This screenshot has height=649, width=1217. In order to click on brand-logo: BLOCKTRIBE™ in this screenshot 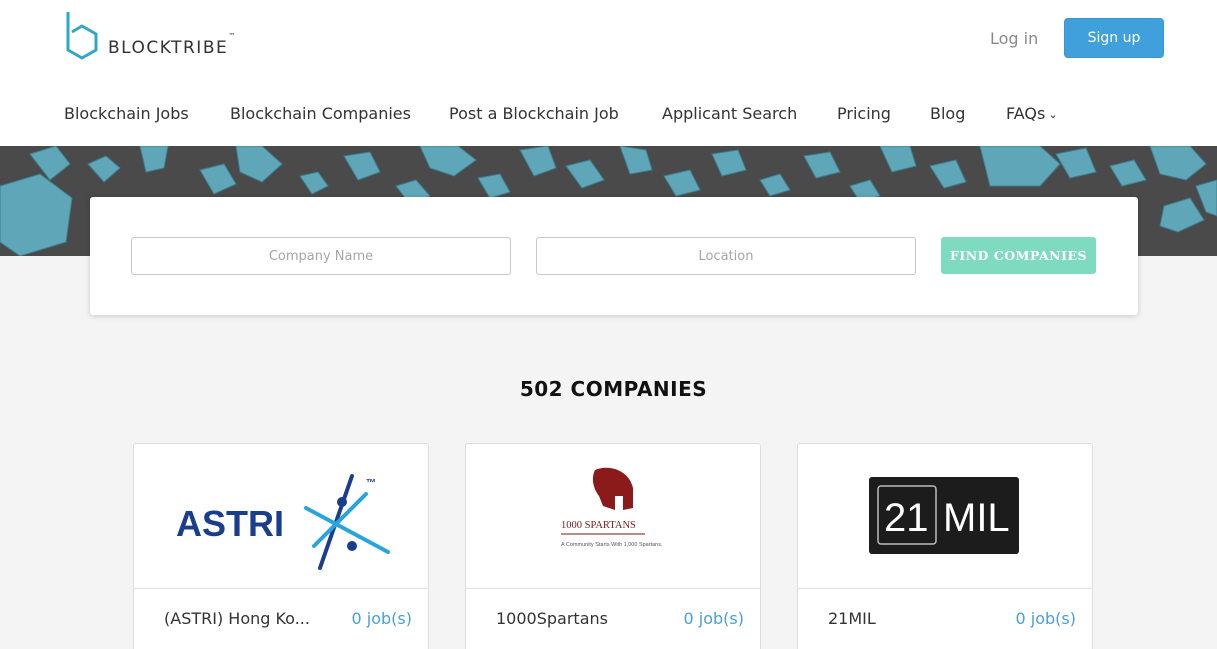, I will do `click(149, 39)`.